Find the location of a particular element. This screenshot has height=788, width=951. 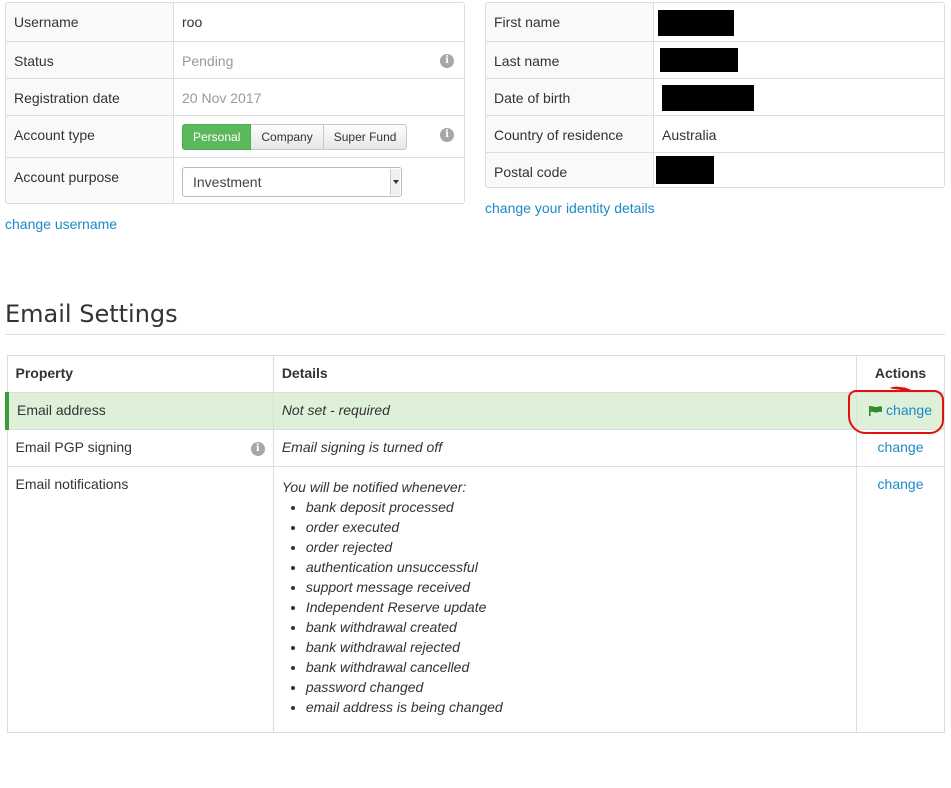

account-type-label: Account type is located at coordinates (90, 136).